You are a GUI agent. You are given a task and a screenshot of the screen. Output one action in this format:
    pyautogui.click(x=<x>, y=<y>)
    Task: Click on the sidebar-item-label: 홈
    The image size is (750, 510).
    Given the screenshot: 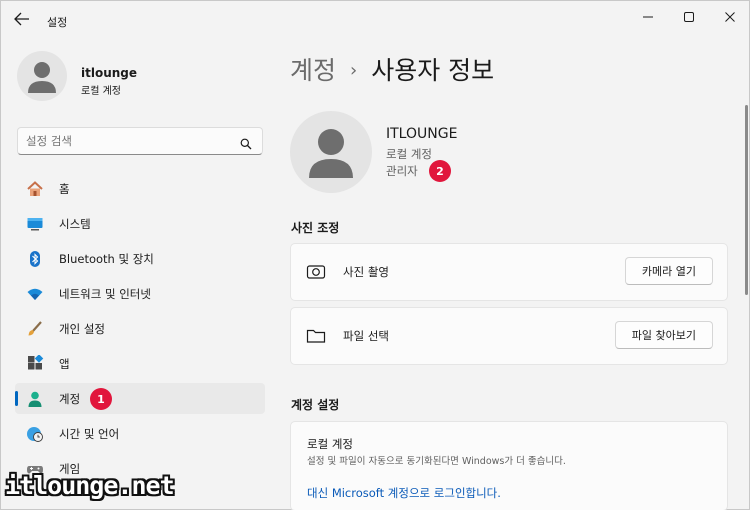 What is the action you would take?
    pyautogui.click(x=64, y=188)
    